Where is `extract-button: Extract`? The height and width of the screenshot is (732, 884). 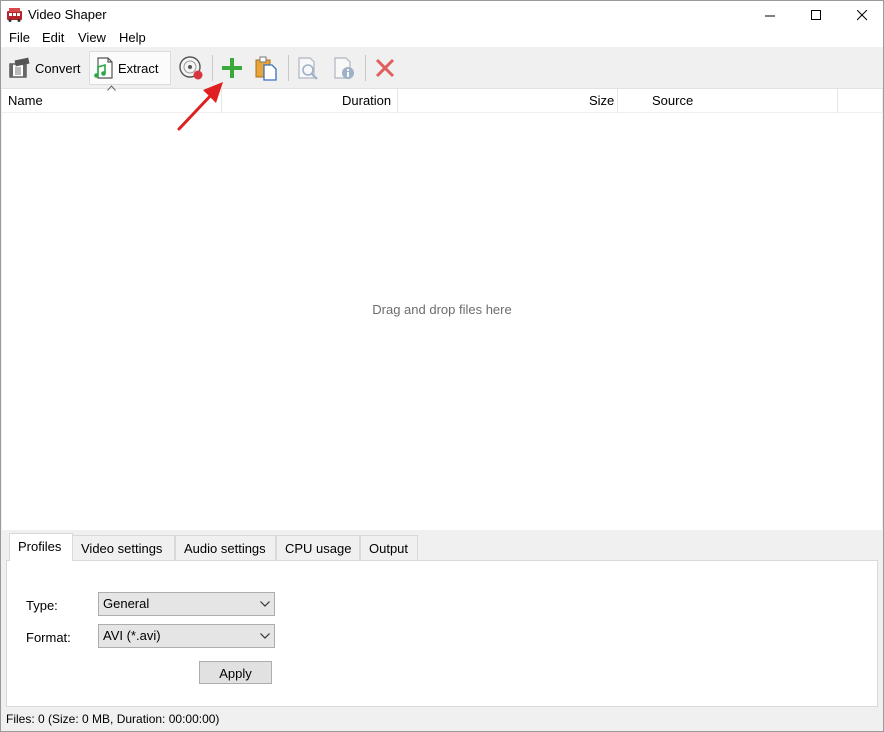 extract-button: Extract is located at coordinates (130, 68).